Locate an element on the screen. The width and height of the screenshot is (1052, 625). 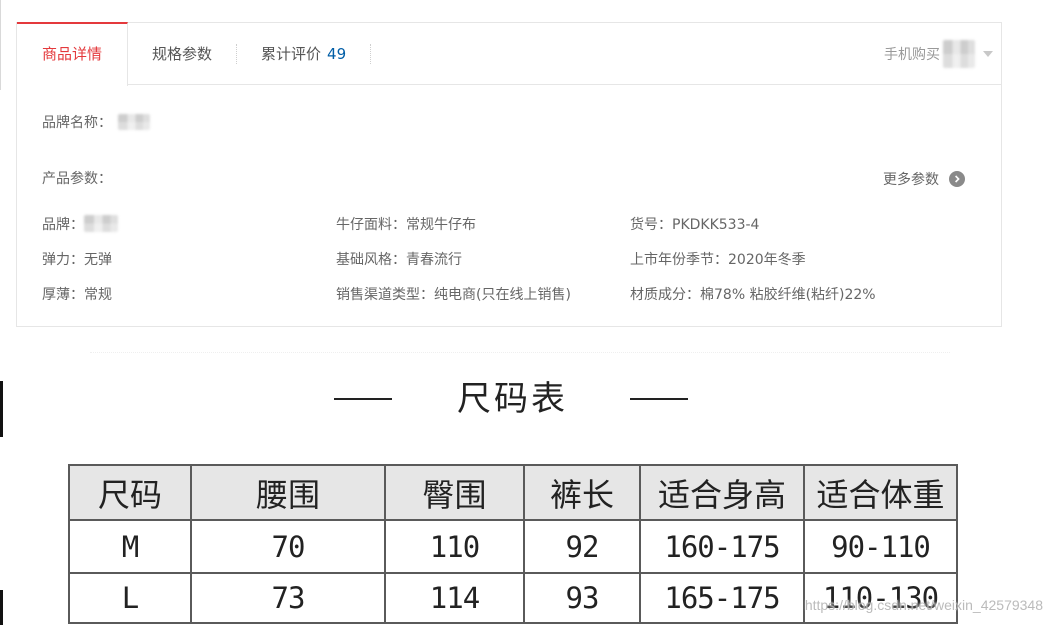
tab-specifications: 规格参数 is located at coordinates (182, 53).